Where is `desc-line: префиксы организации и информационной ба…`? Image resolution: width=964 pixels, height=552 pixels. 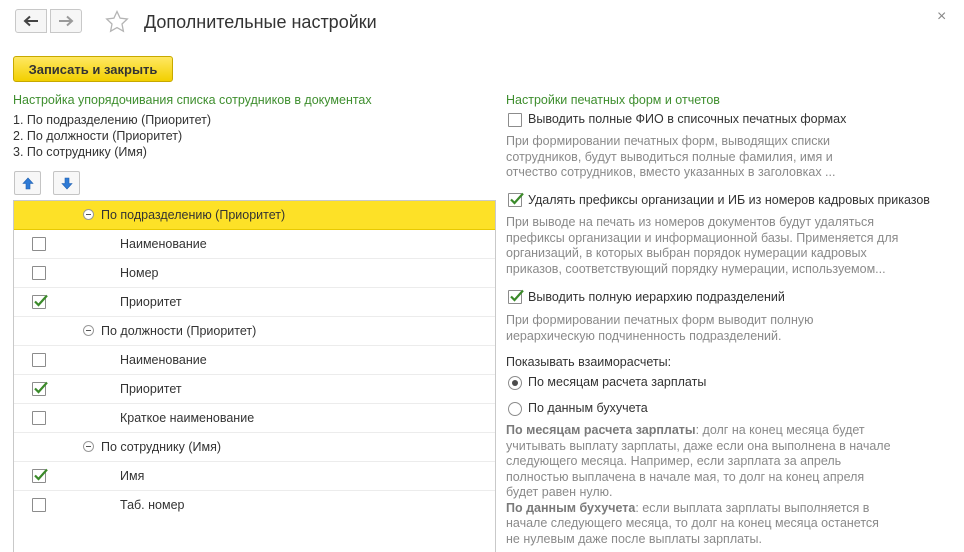
desc-line: префиксы организации и информационной ба… is located at coordinates (702, 237).